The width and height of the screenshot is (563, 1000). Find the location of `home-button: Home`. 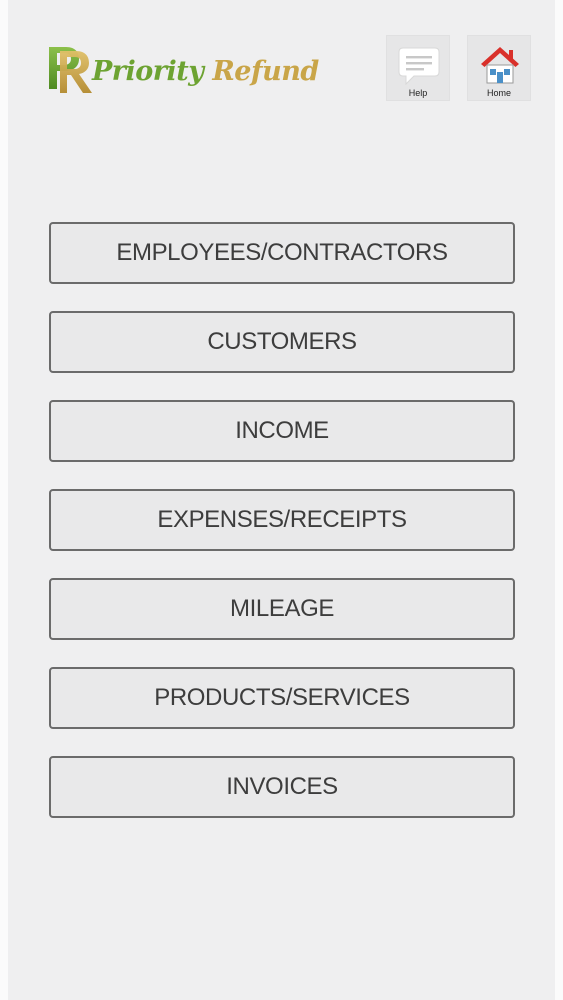

home-button: Home is located at coordinates (499, 68).